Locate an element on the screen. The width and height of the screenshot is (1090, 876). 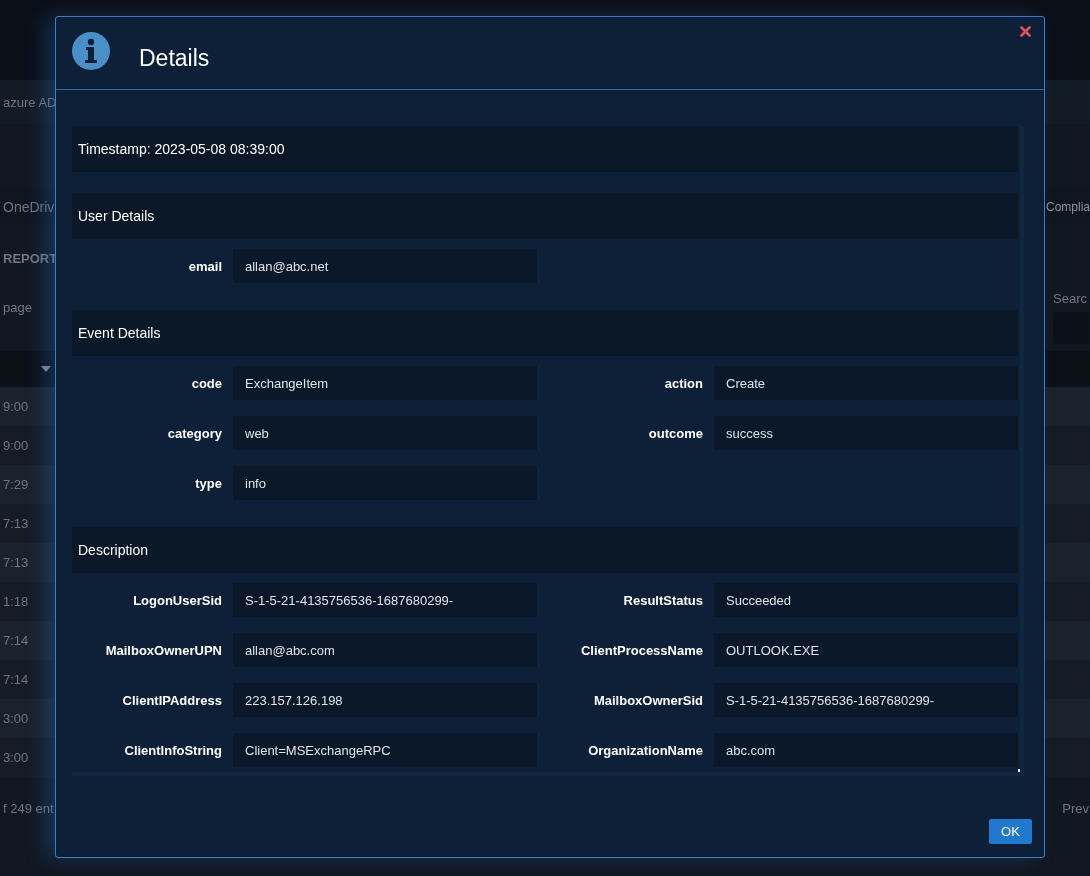
search-label: Searc is located at coordinates (1070, 298).